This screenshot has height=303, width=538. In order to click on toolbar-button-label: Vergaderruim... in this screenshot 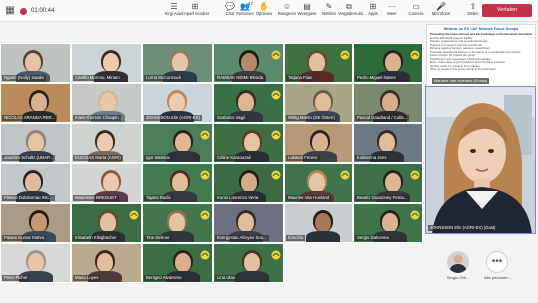, I will do `click(352, 13)`.